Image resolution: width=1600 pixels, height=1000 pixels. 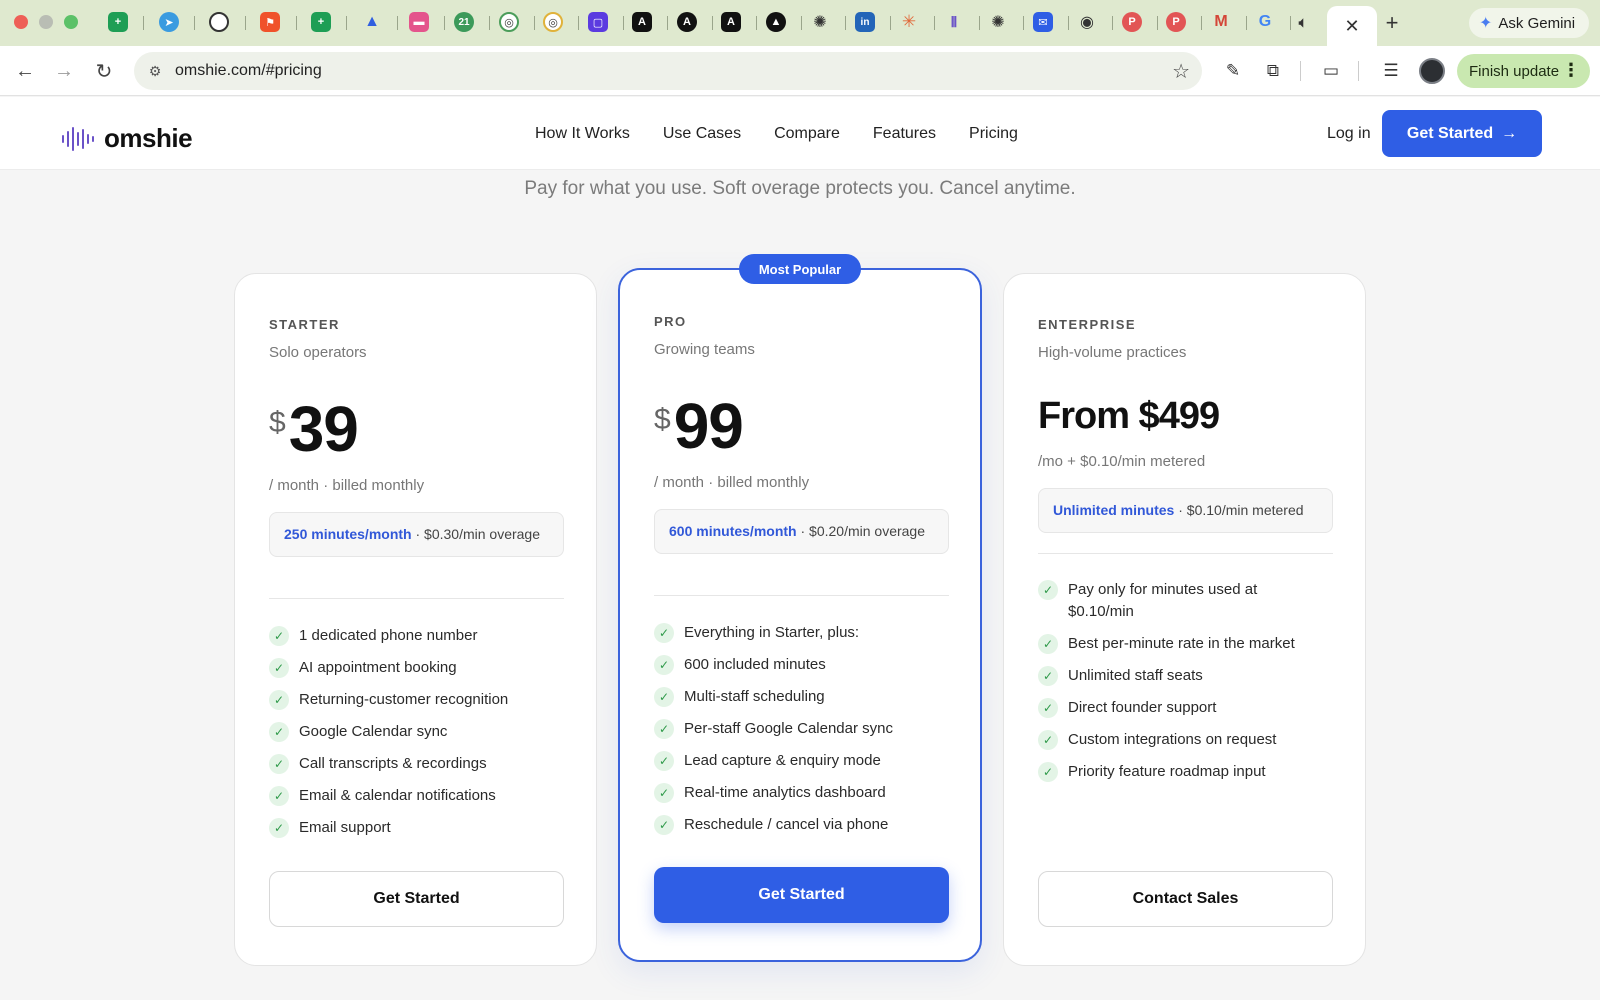 What do you see at coordinates (754, 696) in the screenshot?
I see `feature-text: Multi-staff scheduling` at bounding box center [754, 696].